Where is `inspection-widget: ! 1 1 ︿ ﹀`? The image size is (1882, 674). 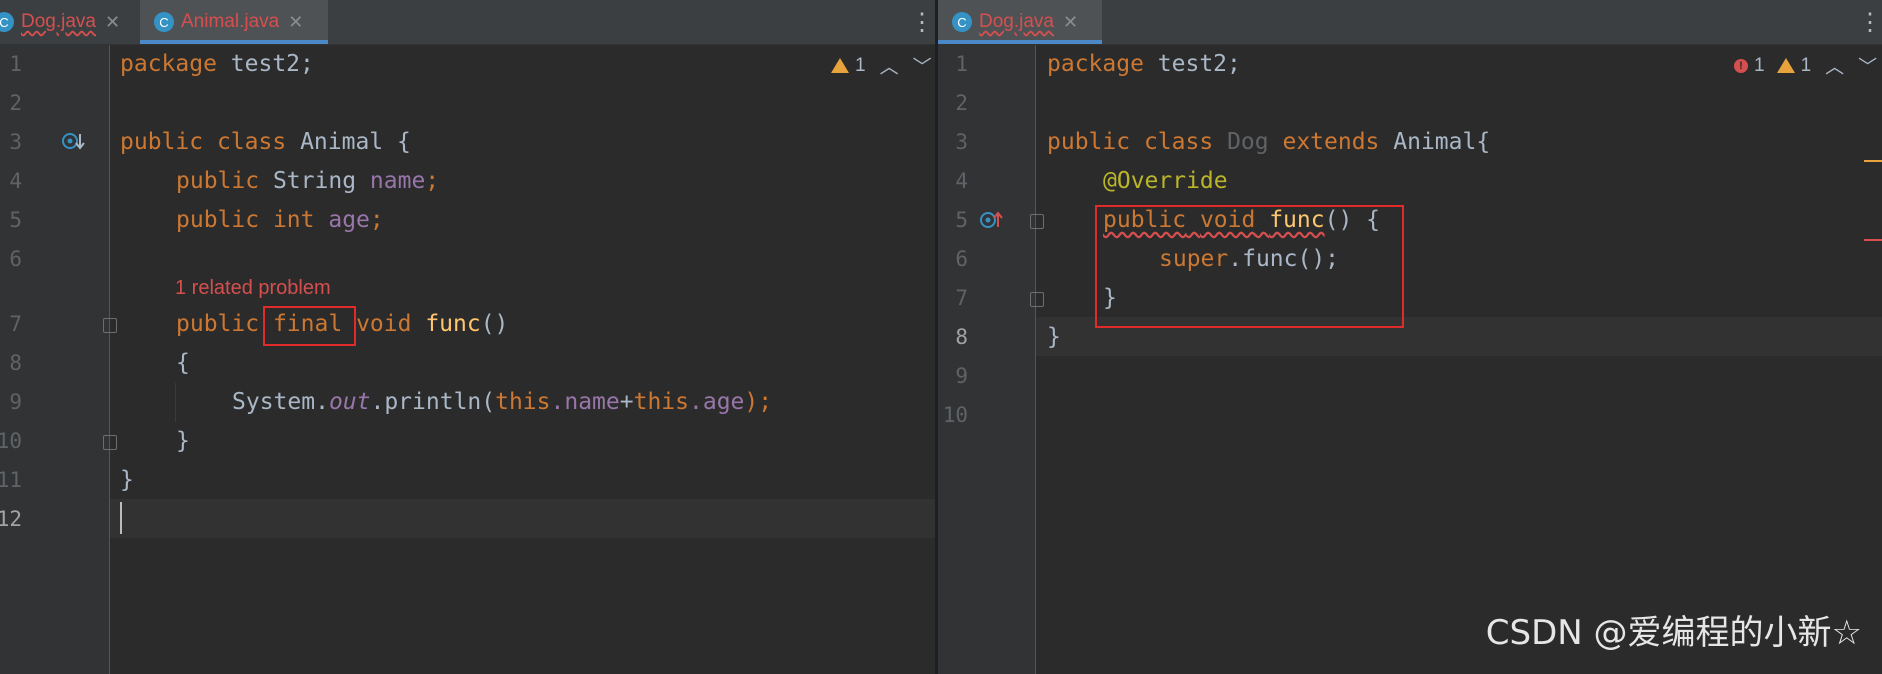 inspection-widget: ! 1 1 ︿ ﹀ is located at coordinates (1805, 65).